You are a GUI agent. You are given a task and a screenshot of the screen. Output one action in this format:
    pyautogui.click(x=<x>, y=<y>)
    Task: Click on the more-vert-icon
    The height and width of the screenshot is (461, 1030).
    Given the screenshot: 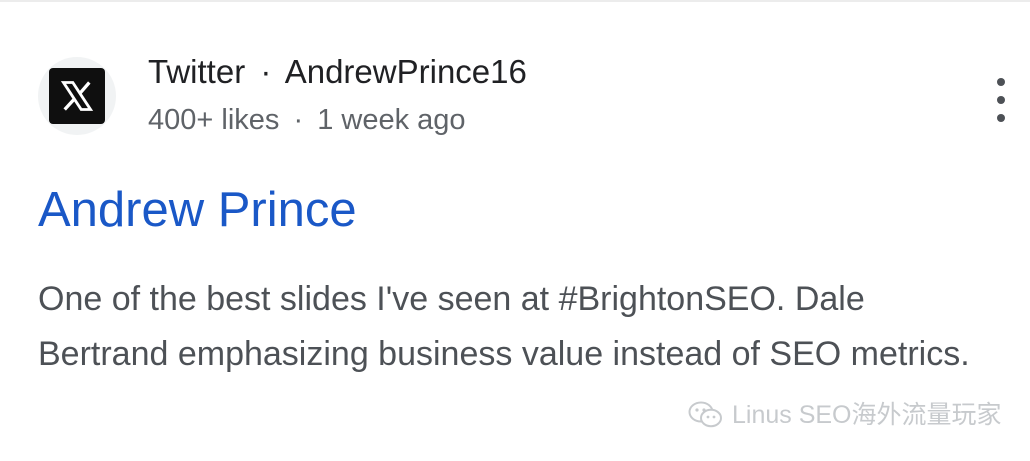 What is the action you would take?
    pyautogui.click(x=1001, y=82)
    